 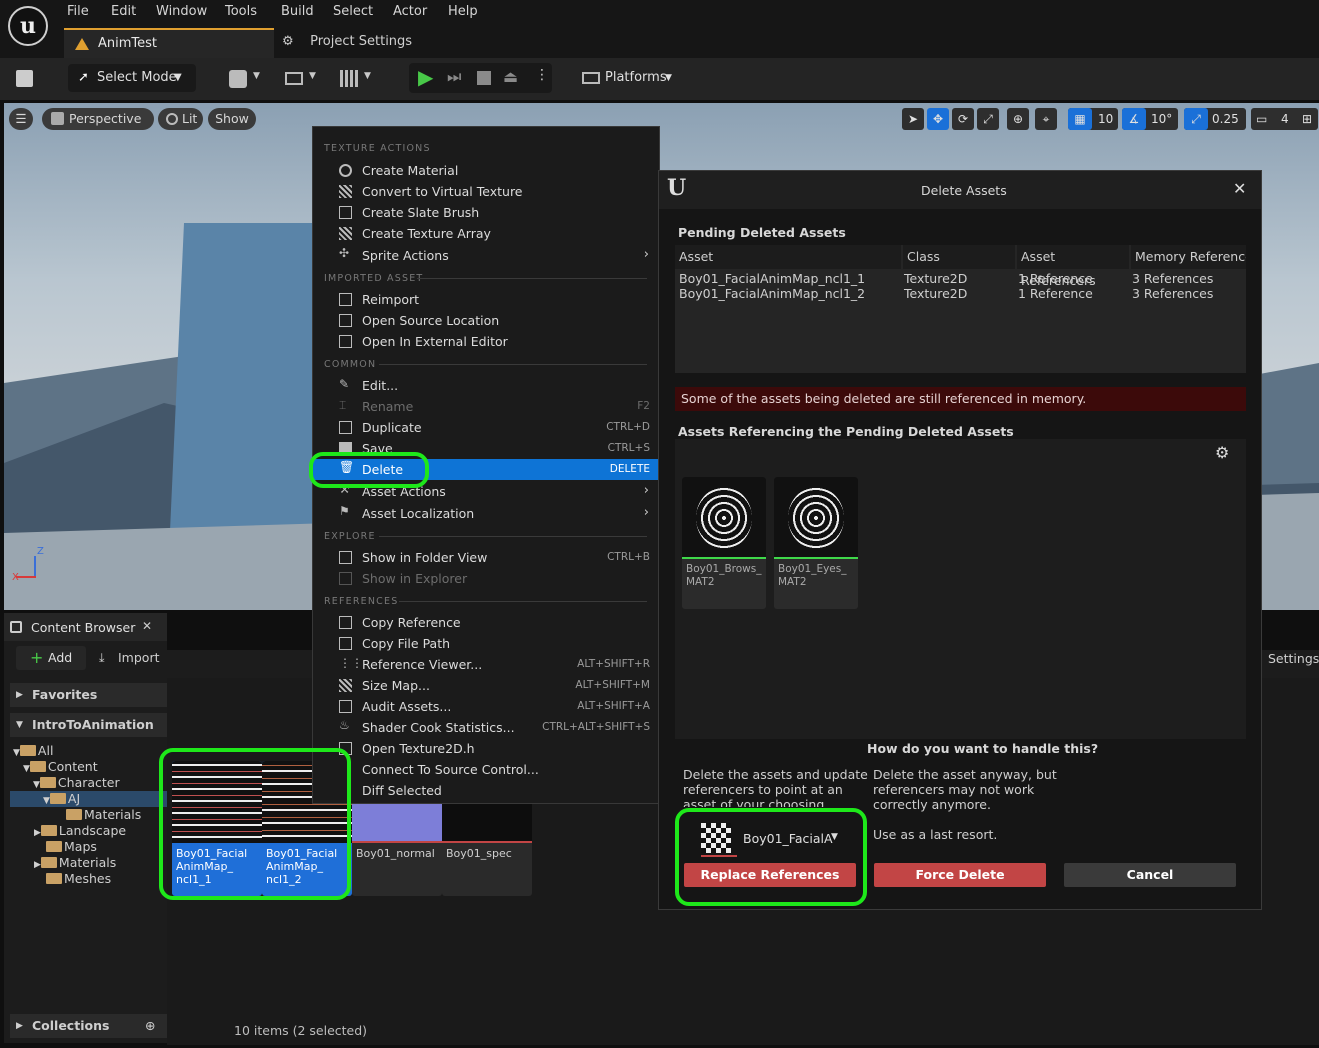 I want to click on menu-item-size-map: Size Map... ALT+SHIFT+M, so click(x=486, y=685).